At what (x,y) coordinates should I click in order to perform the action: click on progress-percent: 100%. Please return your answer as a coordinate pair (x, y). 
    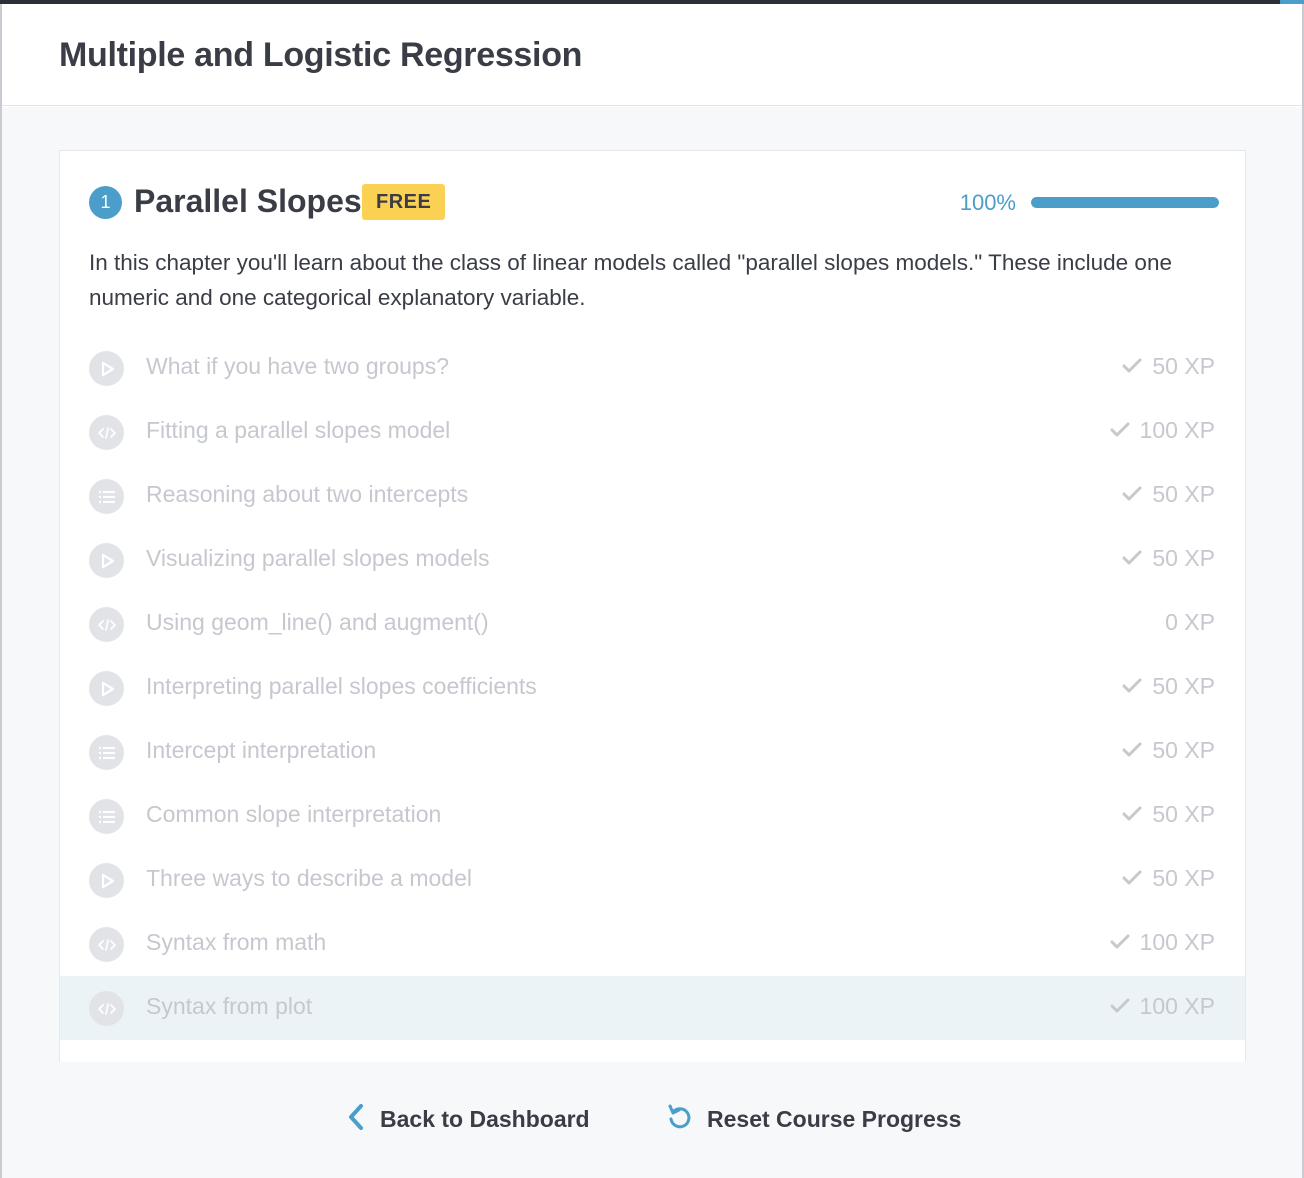
    Looking at the image, I should click on (987, 202).